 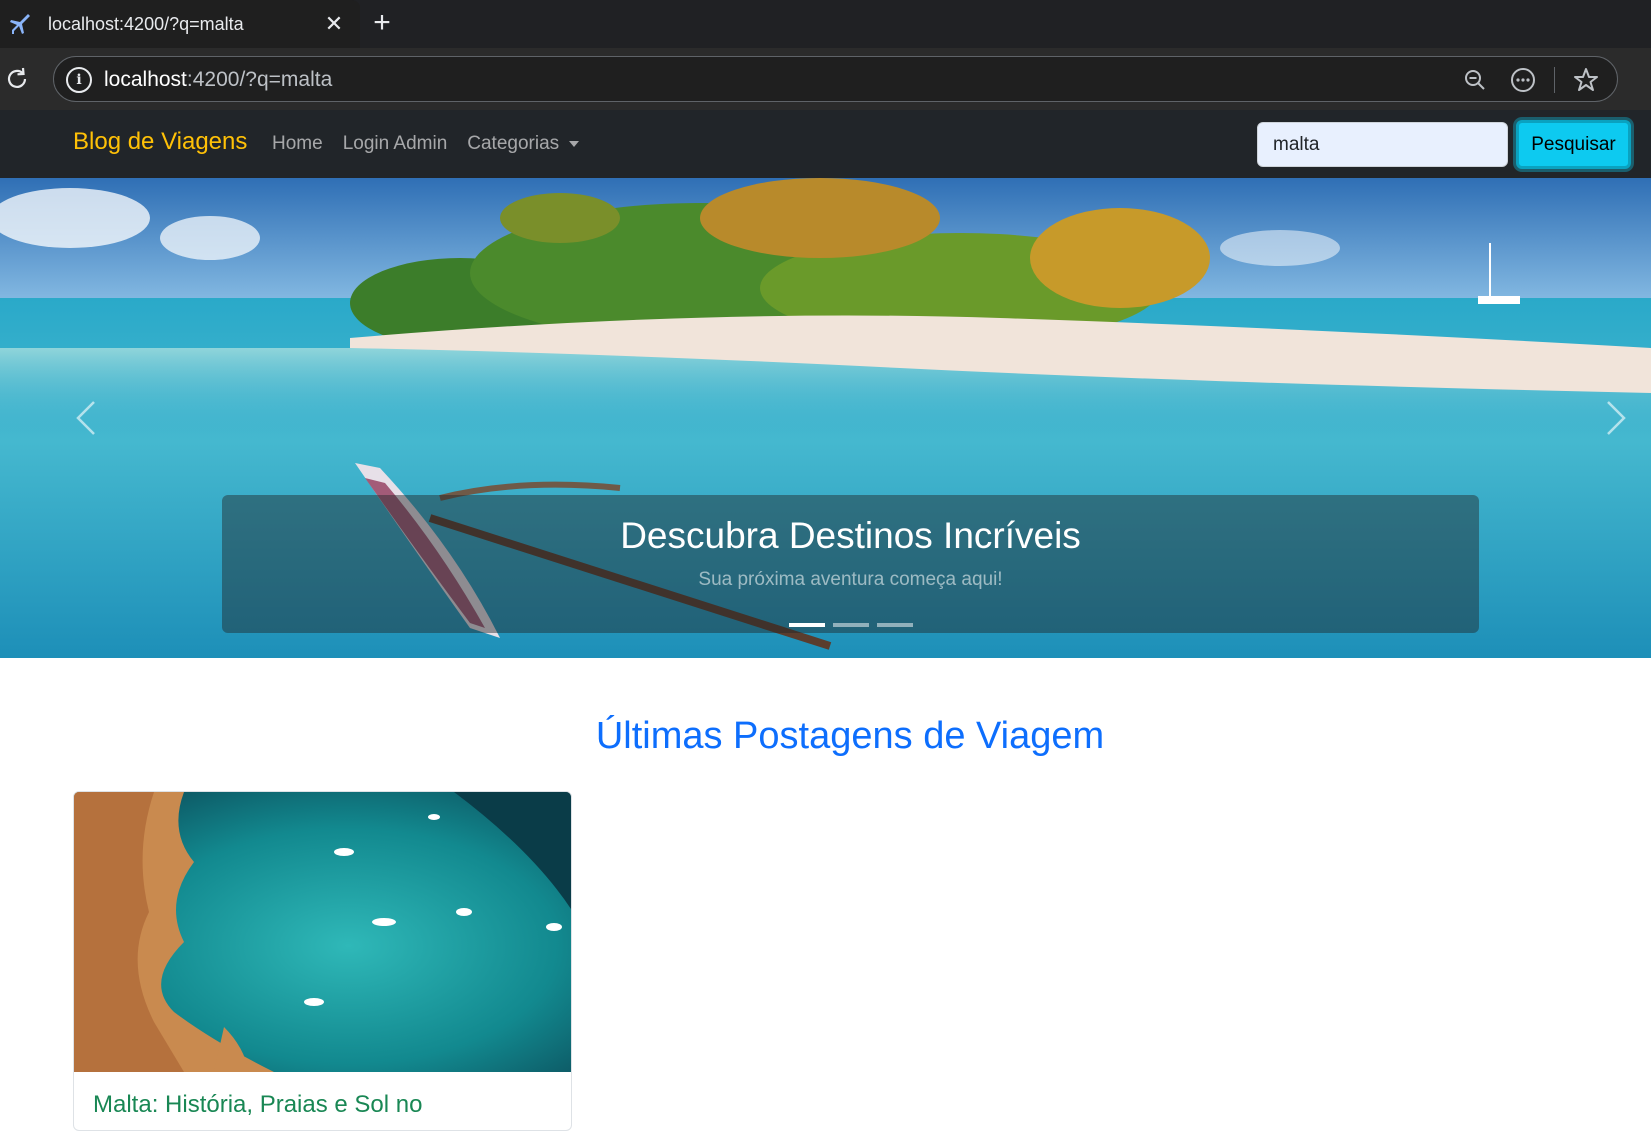 I want to click on close-icon: ✕, so click(x=334, y=24).